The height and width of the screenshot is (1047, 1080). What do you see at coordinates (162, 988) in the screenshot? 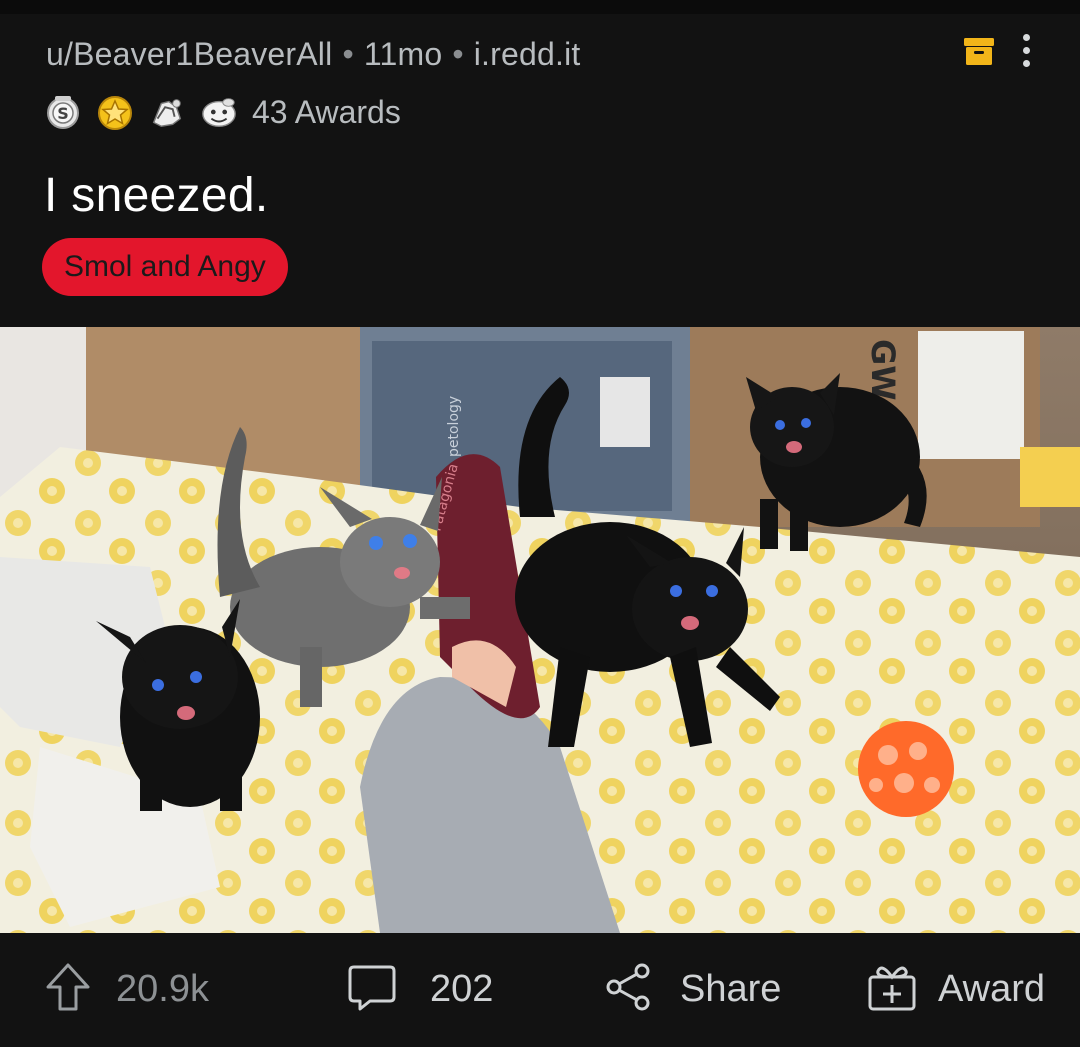
I see `upvote-count: 20.9k` at bounding box center [162, 988].